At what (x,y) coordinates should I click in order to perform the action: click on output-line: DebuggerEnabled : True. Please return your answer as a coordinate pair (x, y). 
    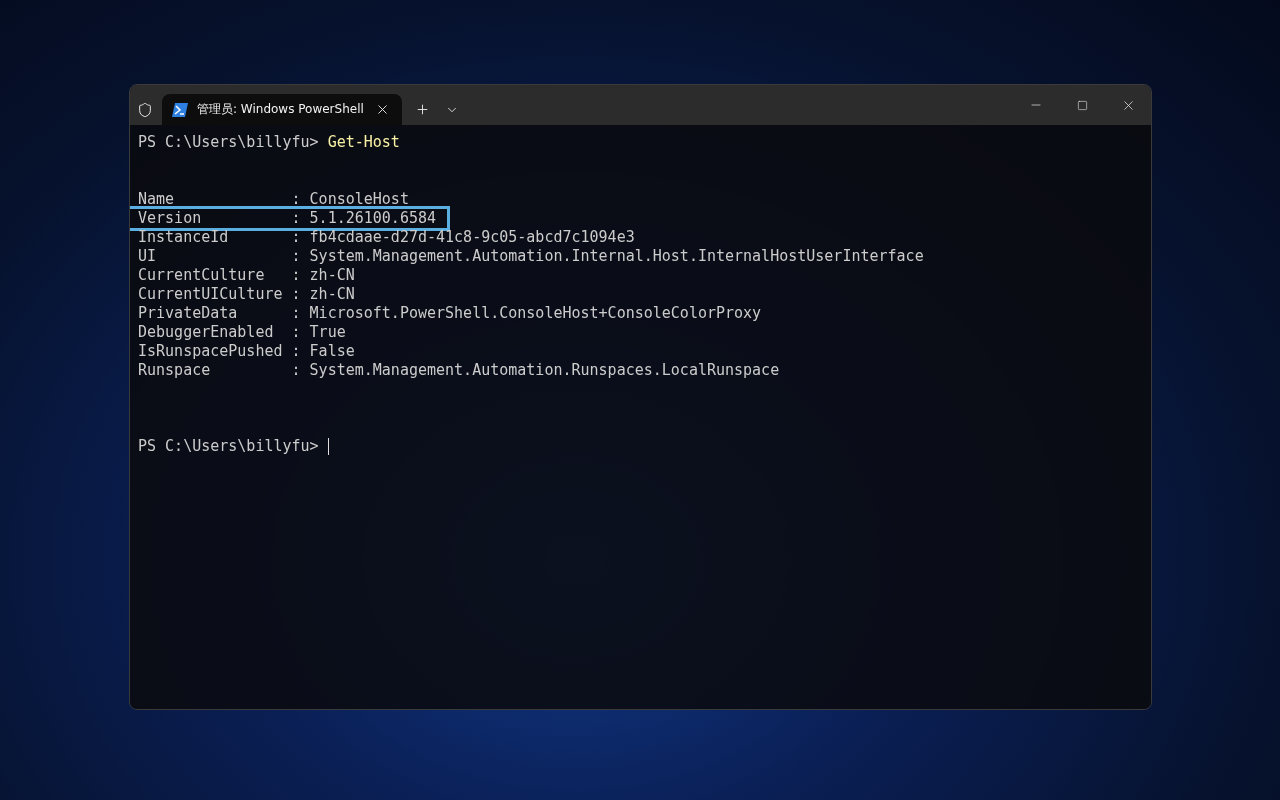
    Looking at the image, I should click on (242, 332).